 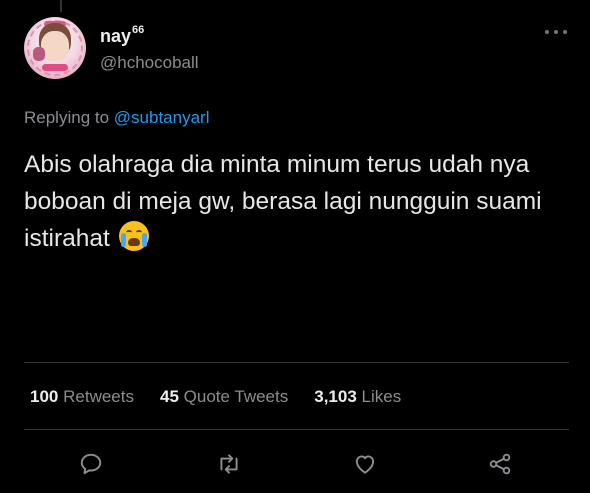 I want to click on display-name-text: nay, so click(x=116, y=36).